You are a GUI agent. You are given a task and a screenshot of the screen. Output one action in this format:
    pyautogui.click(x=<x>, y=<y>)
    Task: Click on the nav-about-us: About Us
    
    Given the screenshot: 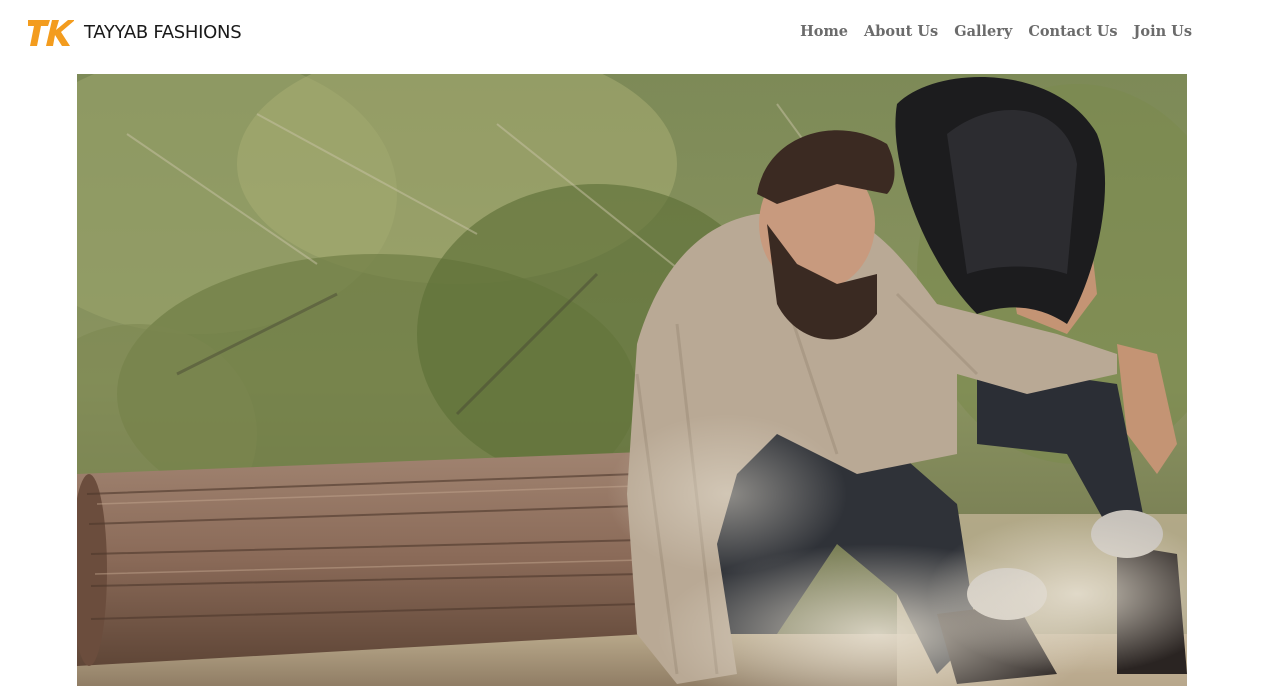 What is the action you would take?
    pyautogui.click(x=901, y=32)
    